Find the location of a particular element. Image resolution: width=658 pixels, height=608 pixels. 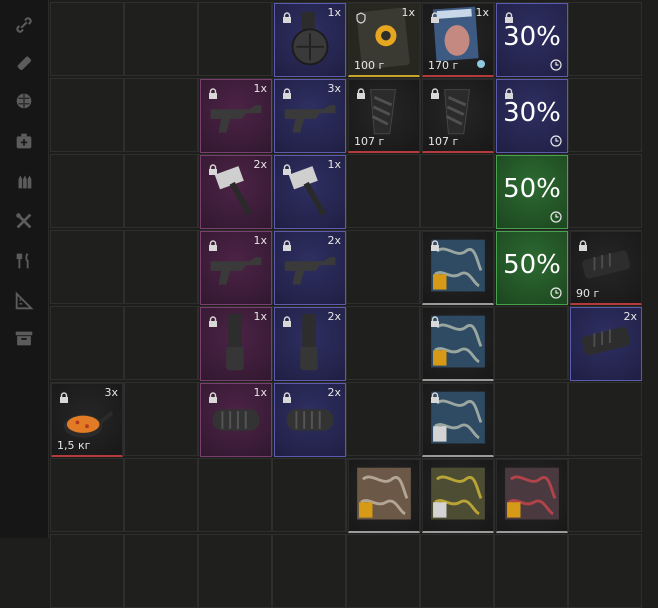

item-weight: 100 г is located at coordinates (369, 65).